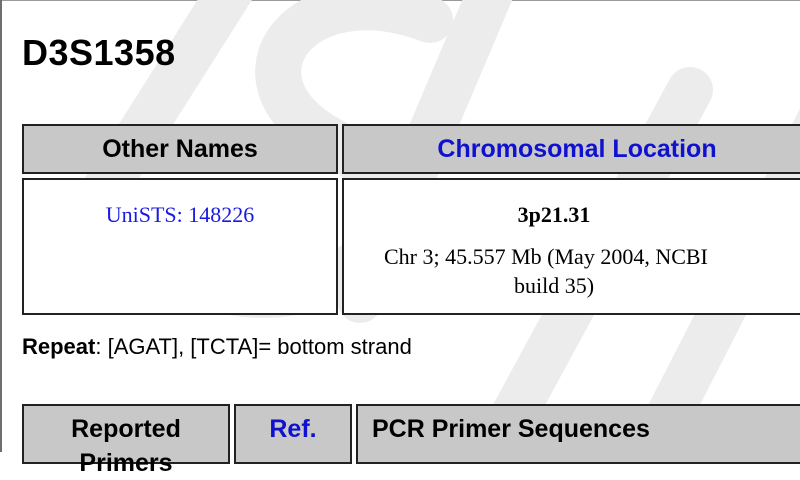  What do you see at coordinates (99, 52) in the screenshot?
I see `page-title: D3S1358` at bounding box center [99, 52].